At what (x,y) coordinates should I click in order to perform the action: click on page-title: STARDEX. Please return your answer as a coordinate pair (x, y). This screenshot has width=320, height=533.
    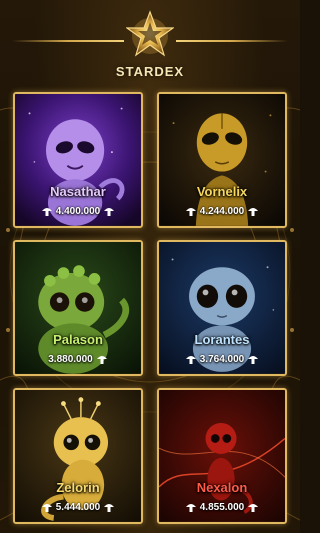
    Looking at the image, I should click on (150, 71).